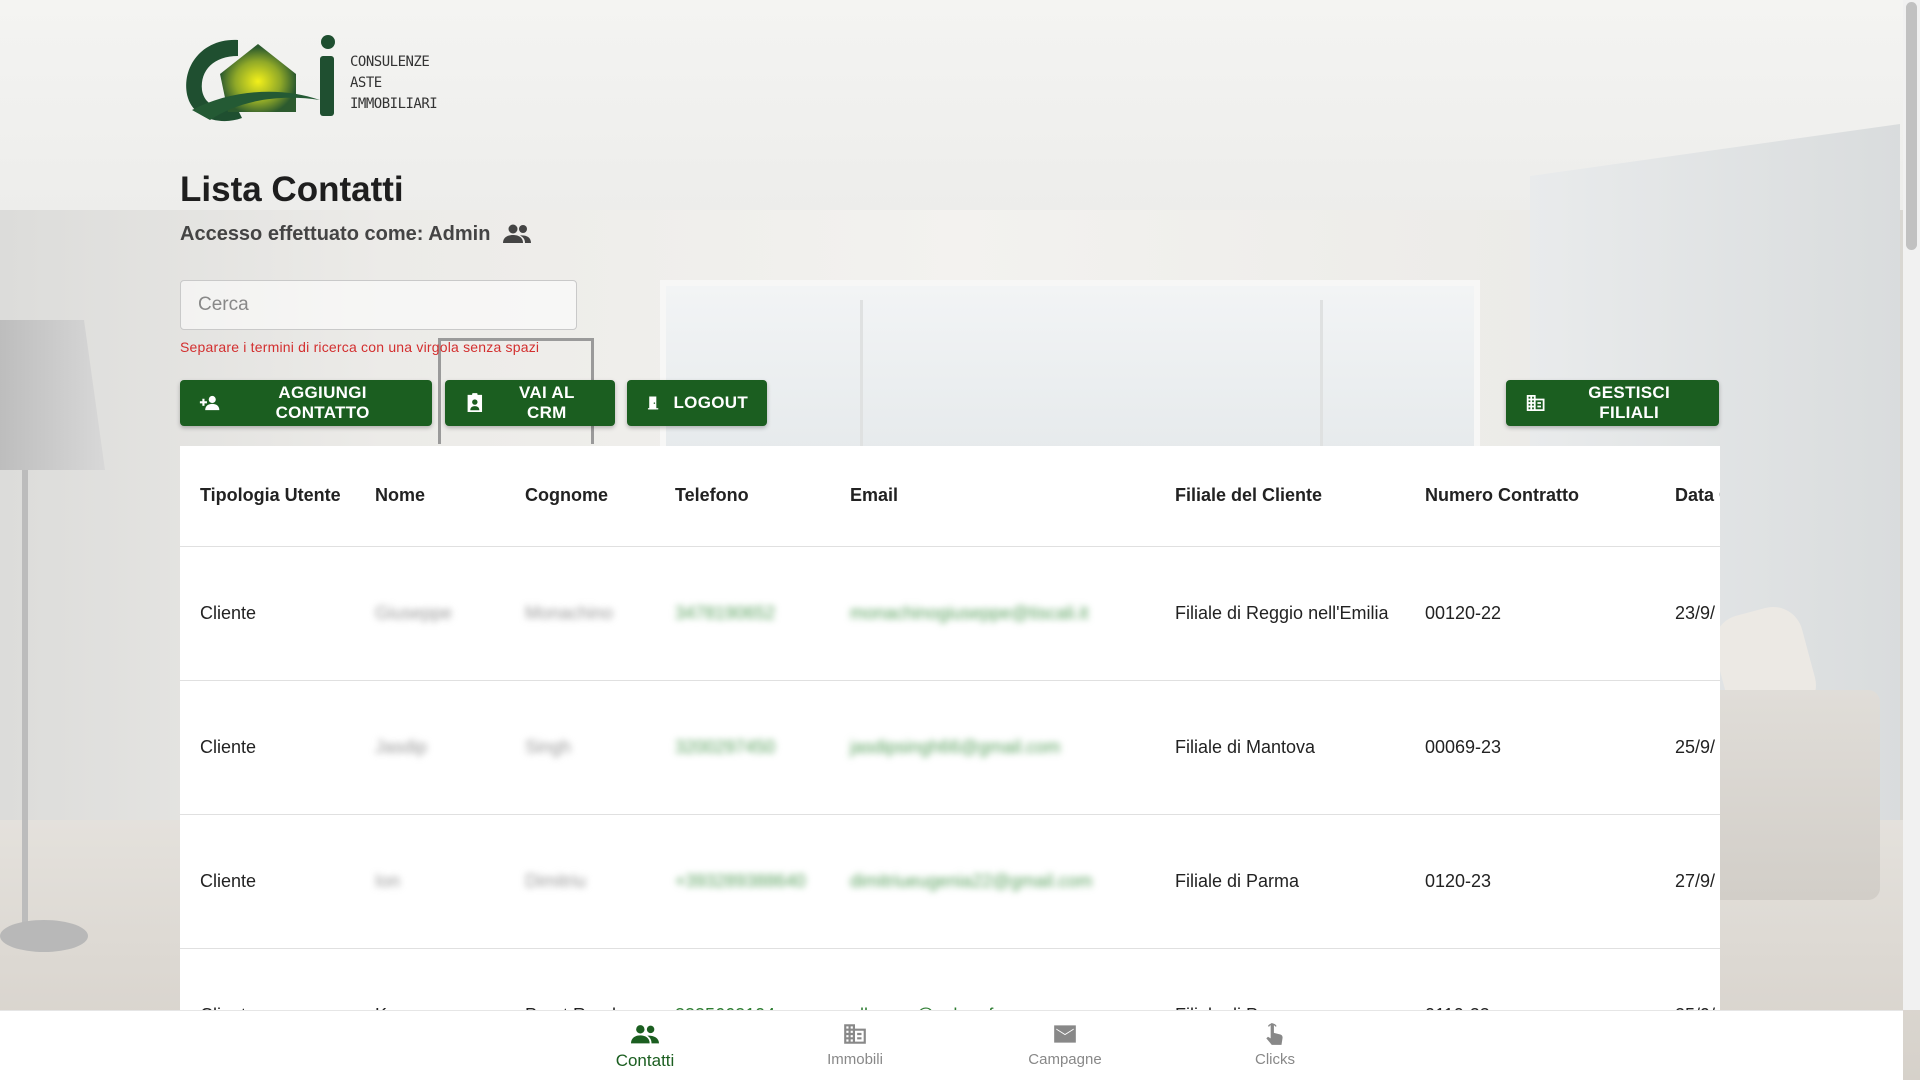 The width and height of the screenshot is (1920, 1080). What do you see at coordinates (992, 747) in the screenshot?
I see `cell-email: jasdipsingh66@gmail.com` at bounding box center [992, 747].